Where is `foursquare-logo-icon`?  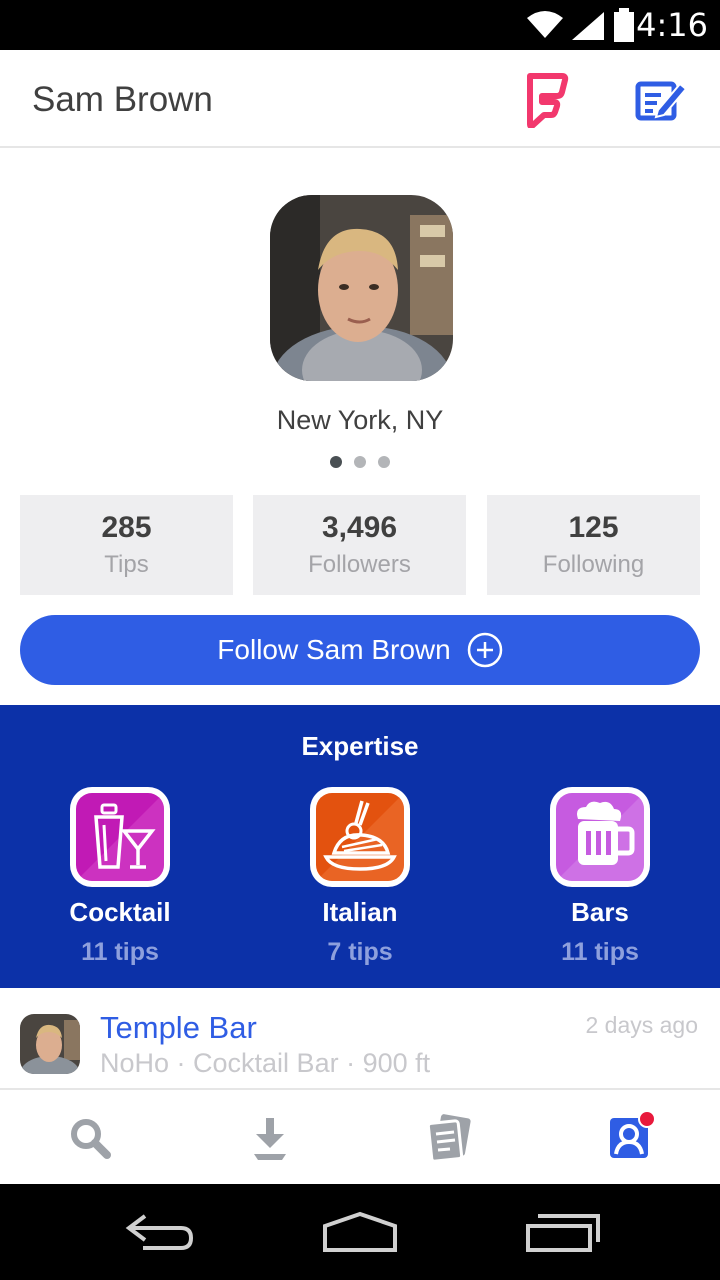 foursquare-logo-icon is located at coordinates (548, 101).